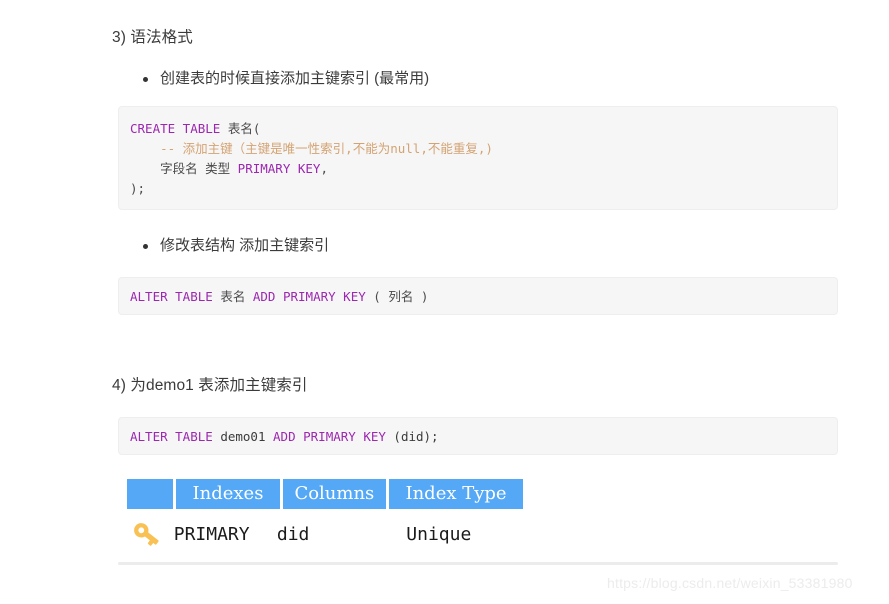 This screenshot has width=889, height=604. What do you see at coordinates (324, 168) in the screenshot?
I see `code-text: ,` at bounding box center [324, 168].